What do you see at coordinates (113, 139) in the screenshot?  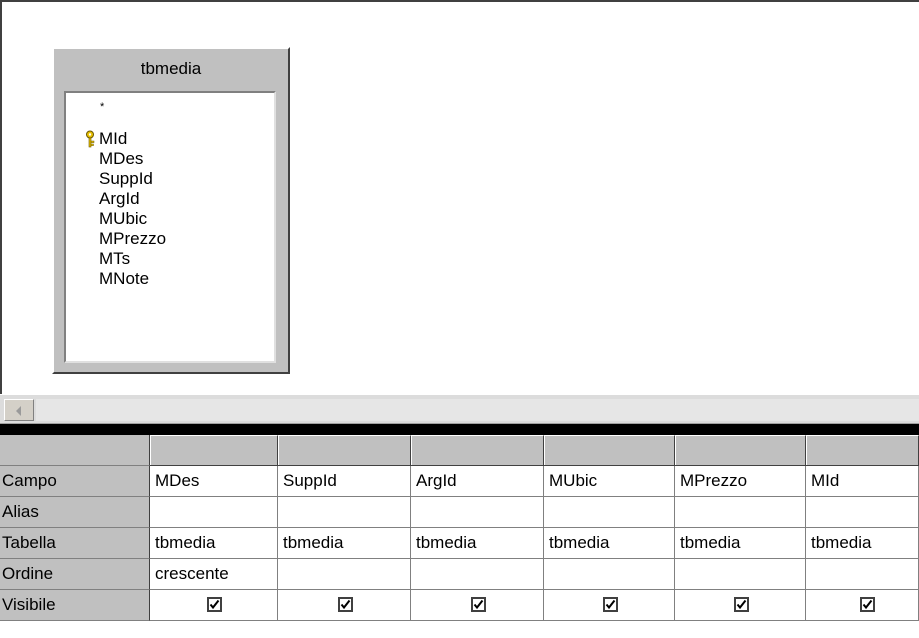 I see `field-item: MId` at bounding box center [113, 139].